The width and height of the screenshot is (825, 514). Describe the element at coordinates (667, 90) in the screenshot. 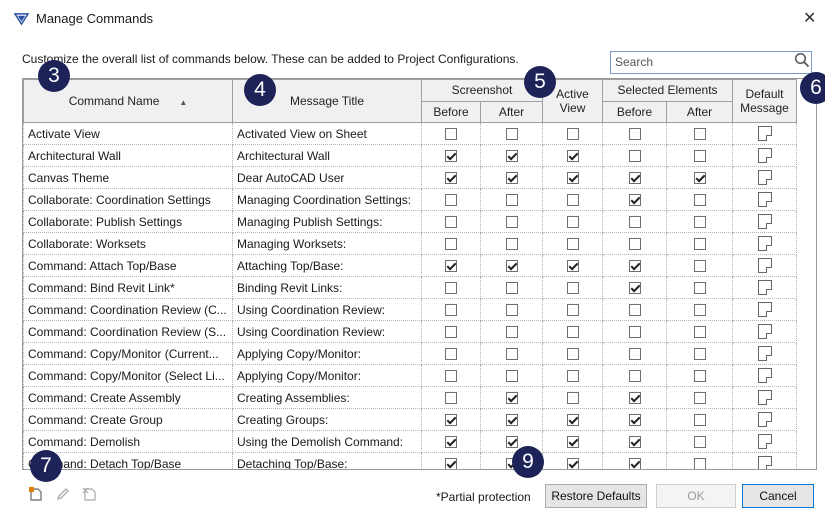

I see `column-header-selected-elements: Selected Elements` at that location.